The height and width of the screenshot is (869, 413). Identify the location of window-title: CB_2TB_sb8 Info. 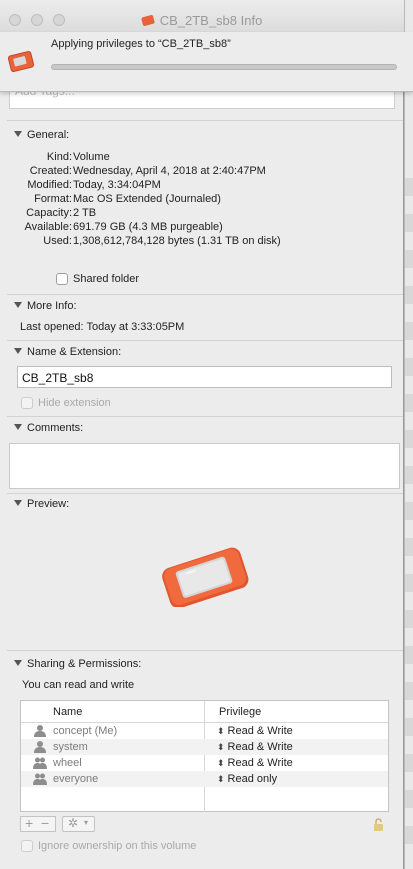
(202, 20).